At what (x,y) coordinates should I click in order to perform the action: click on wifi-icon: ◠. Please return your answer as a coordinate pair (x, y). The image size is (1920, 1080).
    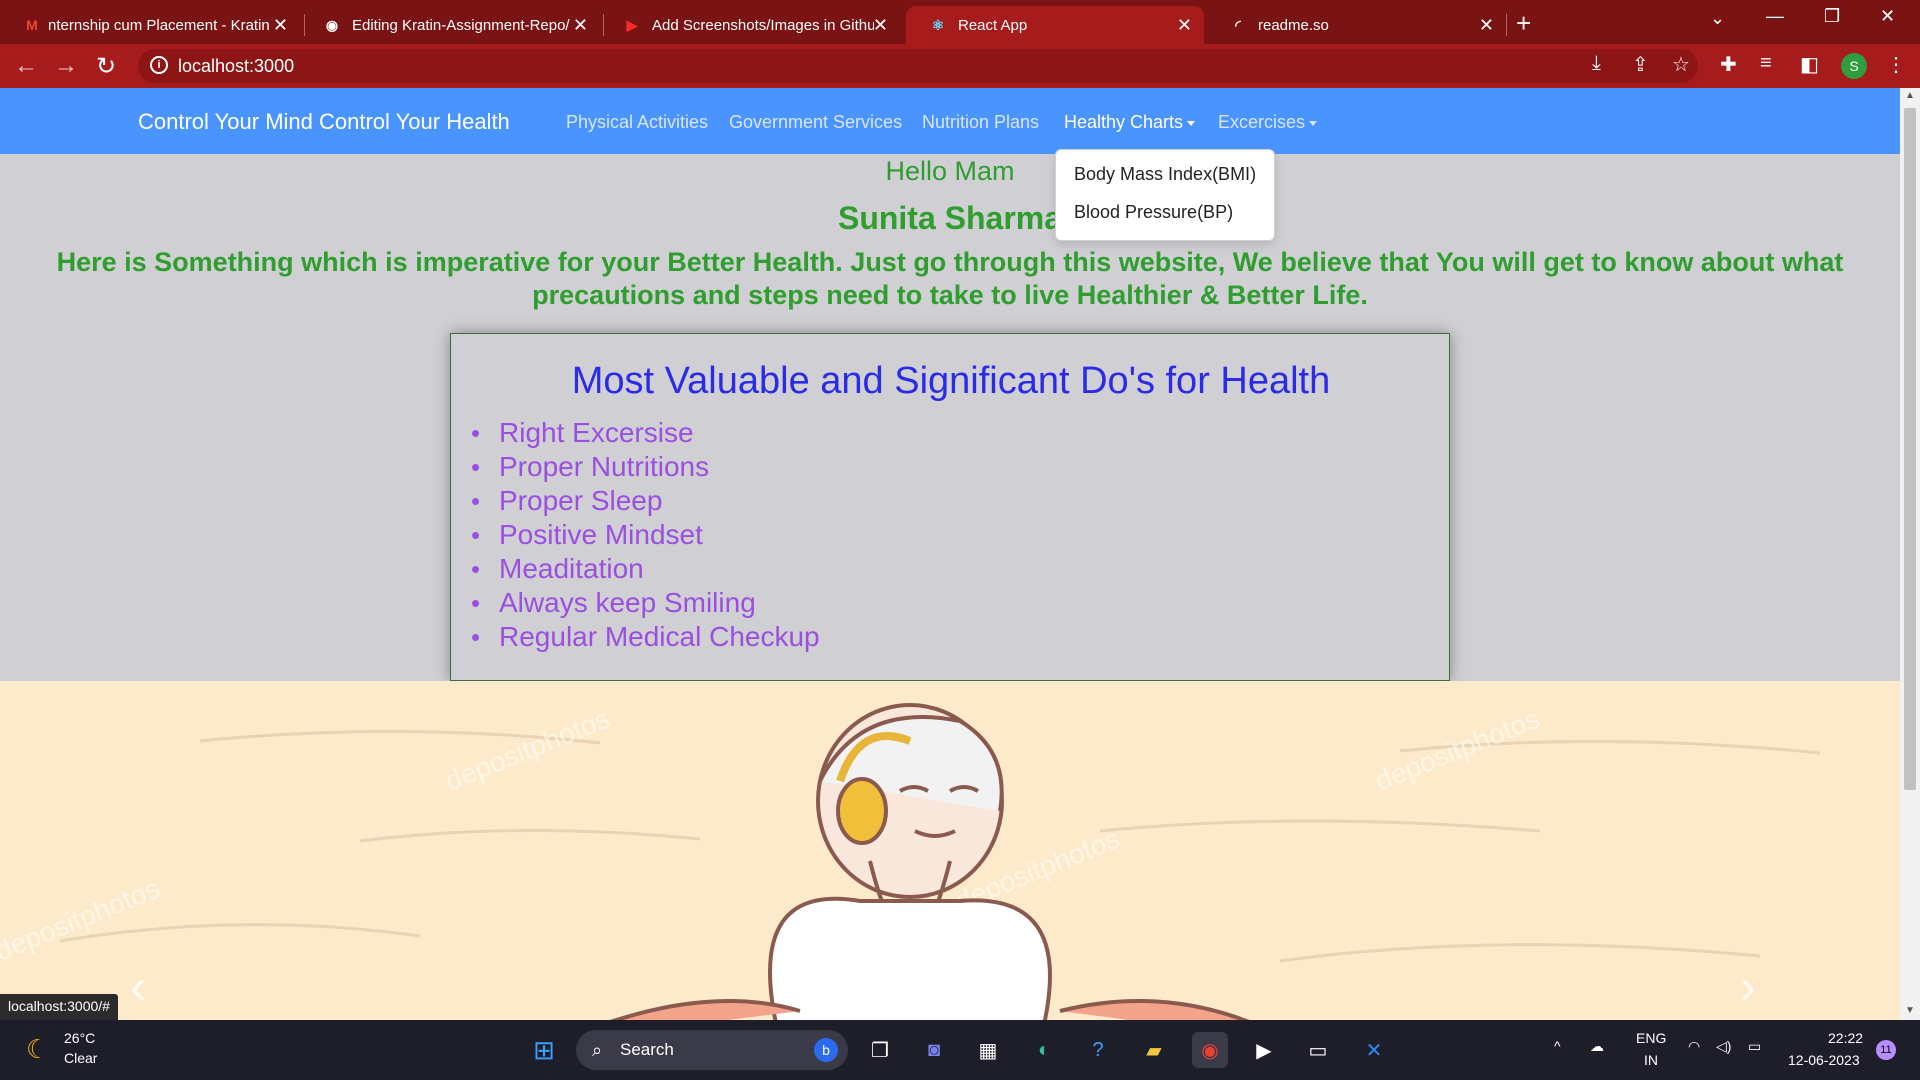
    Looking at the image, I should click on (1694, 1046).